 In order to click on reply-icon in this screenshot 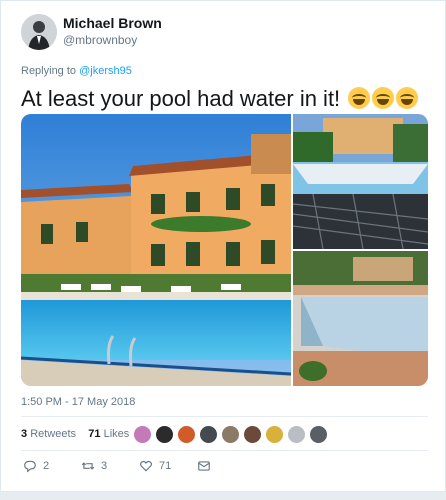, I will do `click(30, 466)`.